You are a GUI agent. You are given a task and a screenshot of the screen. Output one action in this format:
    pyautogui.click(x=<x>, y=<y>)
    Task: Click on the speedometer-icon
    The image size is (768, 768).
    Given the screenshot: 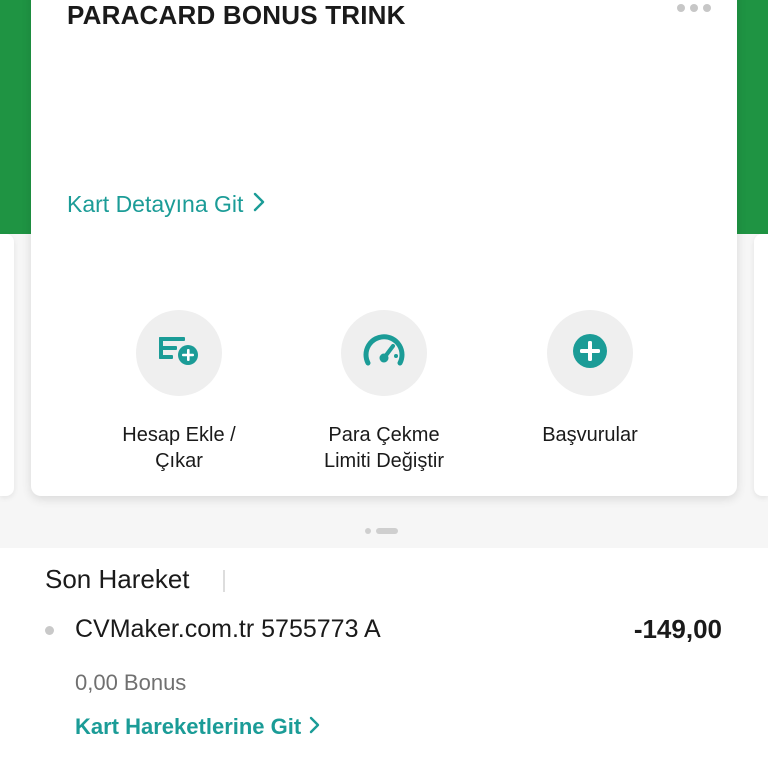 What is the action you would take?
    pyautogui.click(x=384, y=353)
    